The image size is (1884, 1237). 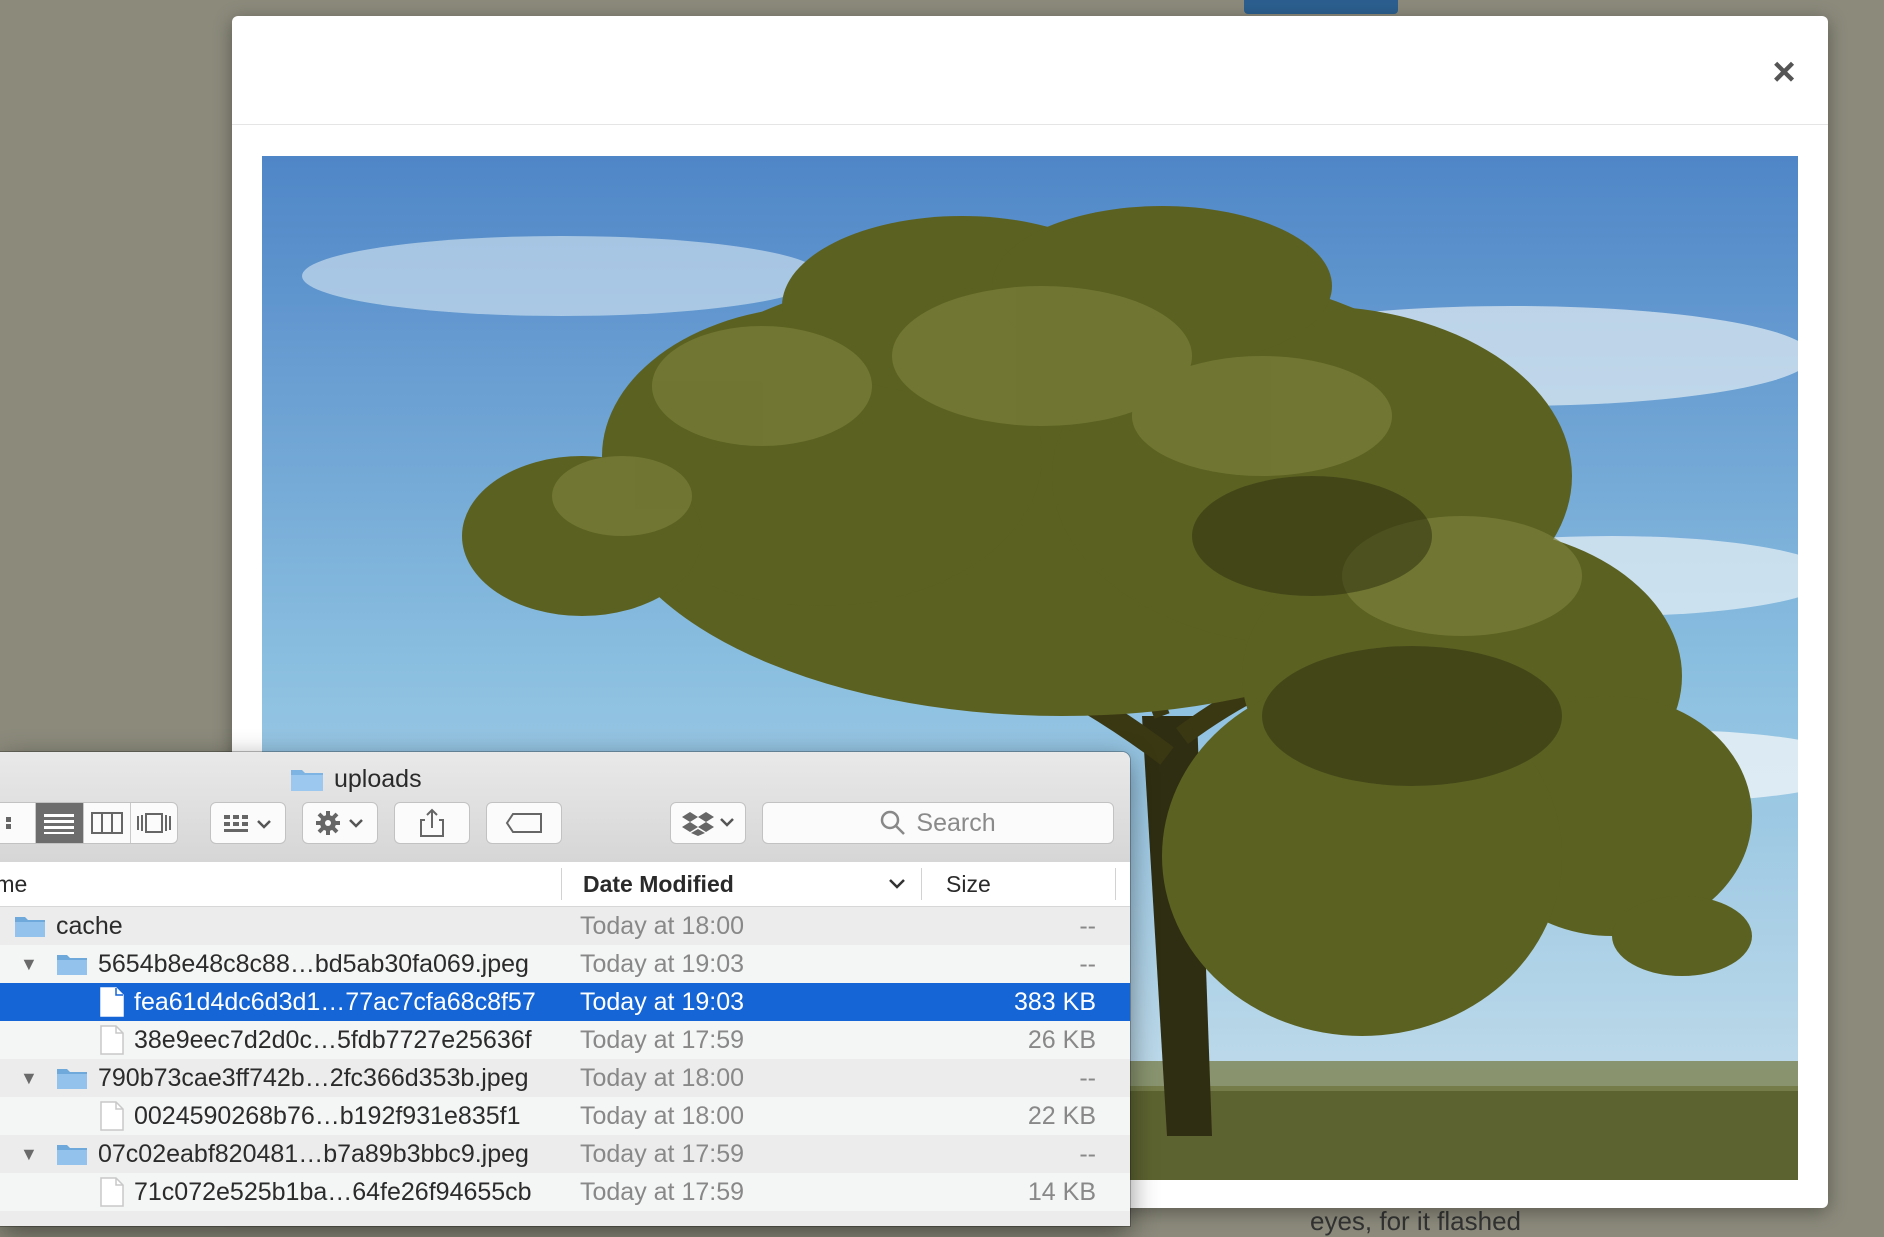 What do you see at coordinates (333, 1192) in the screenshot?
I see `row-name-label: 71c072e525b1ba…64fe26f94655cb` at bounding box center [333, 1192].